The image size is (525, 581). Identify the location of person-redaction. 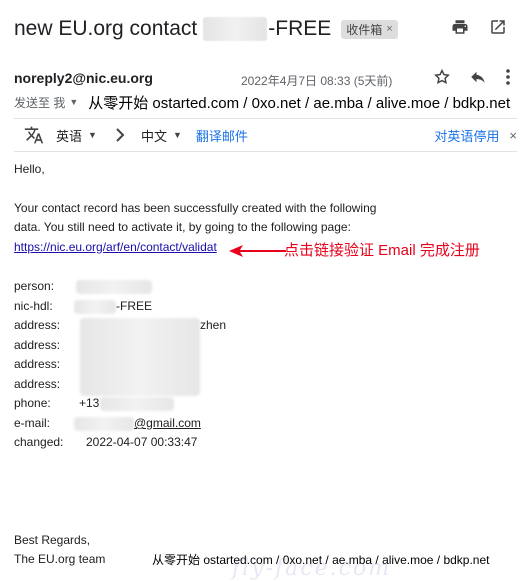
(114, 287).